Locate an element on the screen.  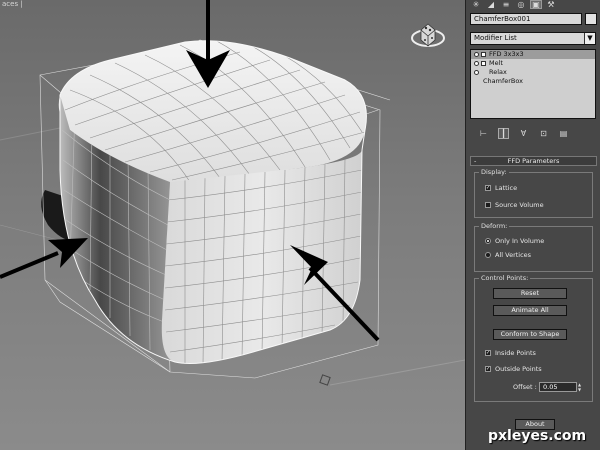
radio-icon is located at coordinates (488, 255).